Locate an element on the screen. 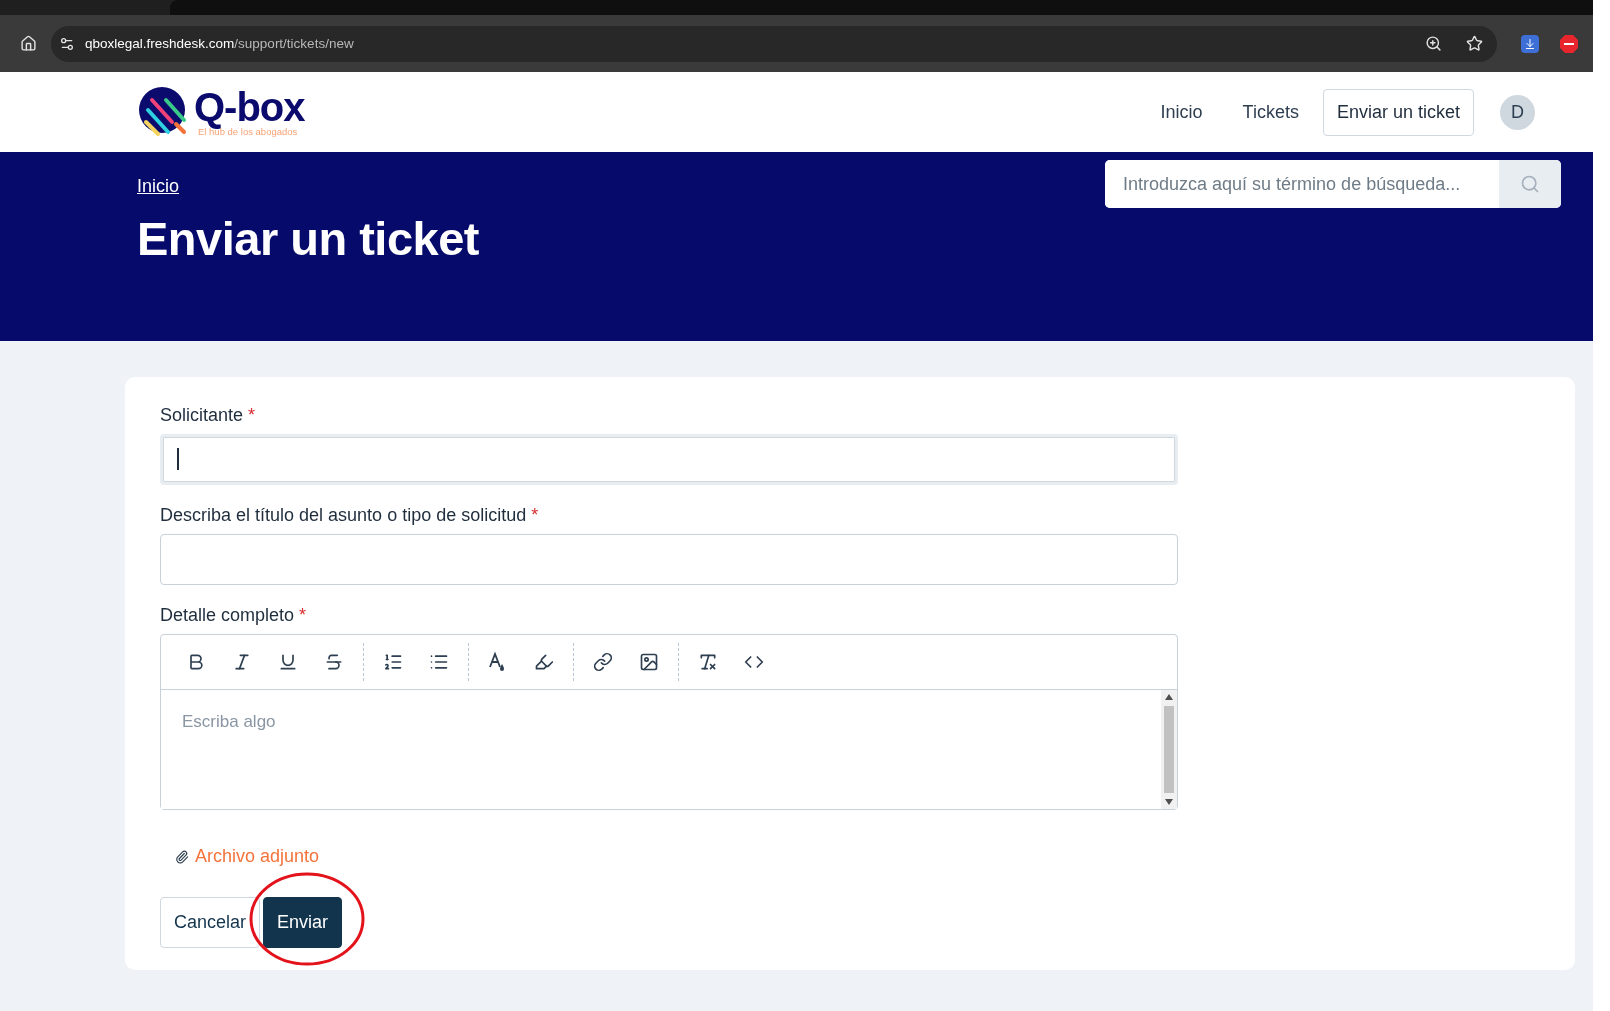  cancel-button: Cancelar is located at coordinates (210, 922).